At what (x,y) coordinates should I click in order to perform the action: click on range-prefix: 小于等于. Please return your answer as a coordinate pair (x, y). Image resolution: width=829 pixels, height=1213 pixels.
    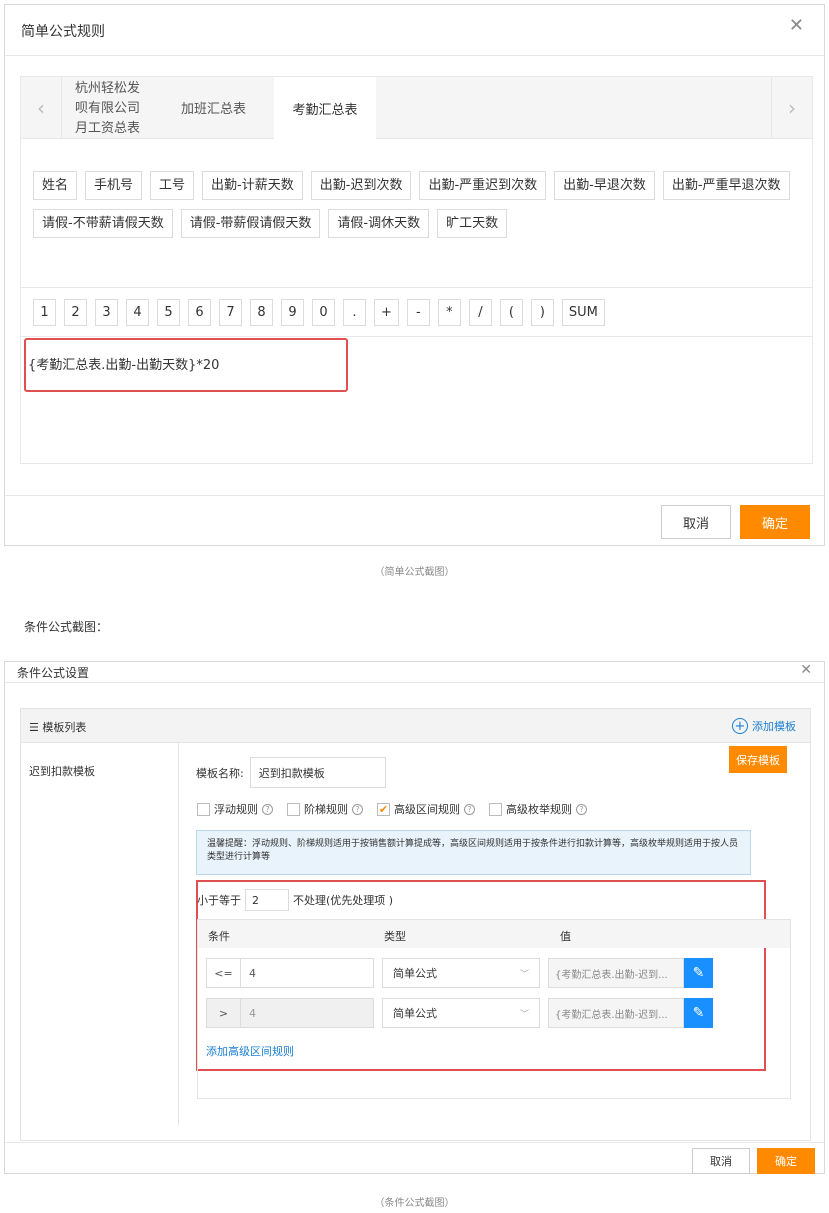
    Looking at the image, I should click on (219, 900).